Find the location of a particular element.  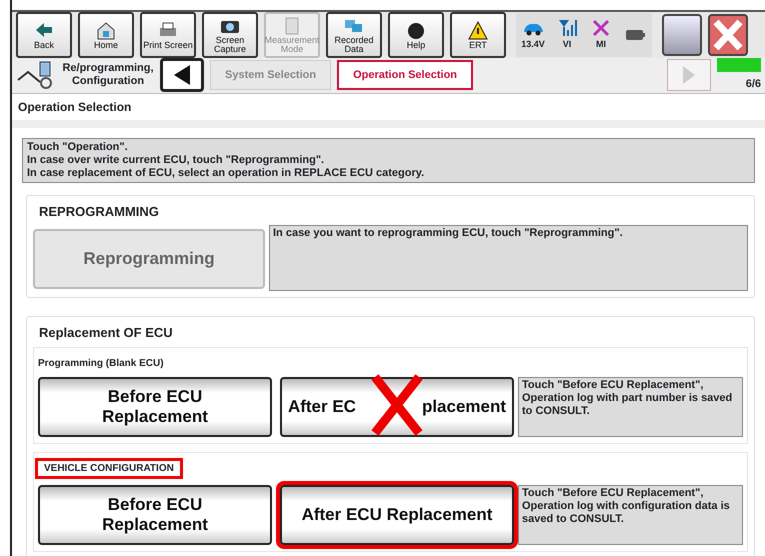

minimize-button is located at coordinates (682, 35).